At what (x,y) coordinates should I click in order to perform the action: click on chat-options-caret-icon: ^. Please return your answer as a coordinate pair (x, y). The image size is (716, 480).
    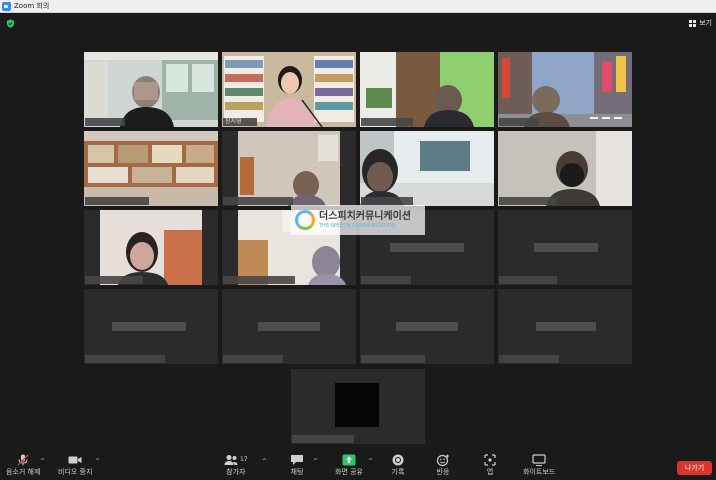
    Looking at the image, I should click on (315, 461).